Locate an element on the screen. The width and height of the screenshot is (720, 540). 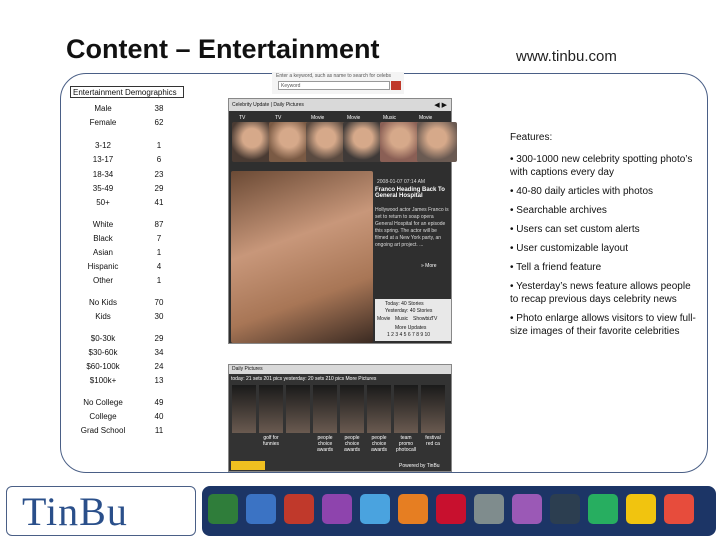
demographics-label: College is located at coordinates (103, 416).